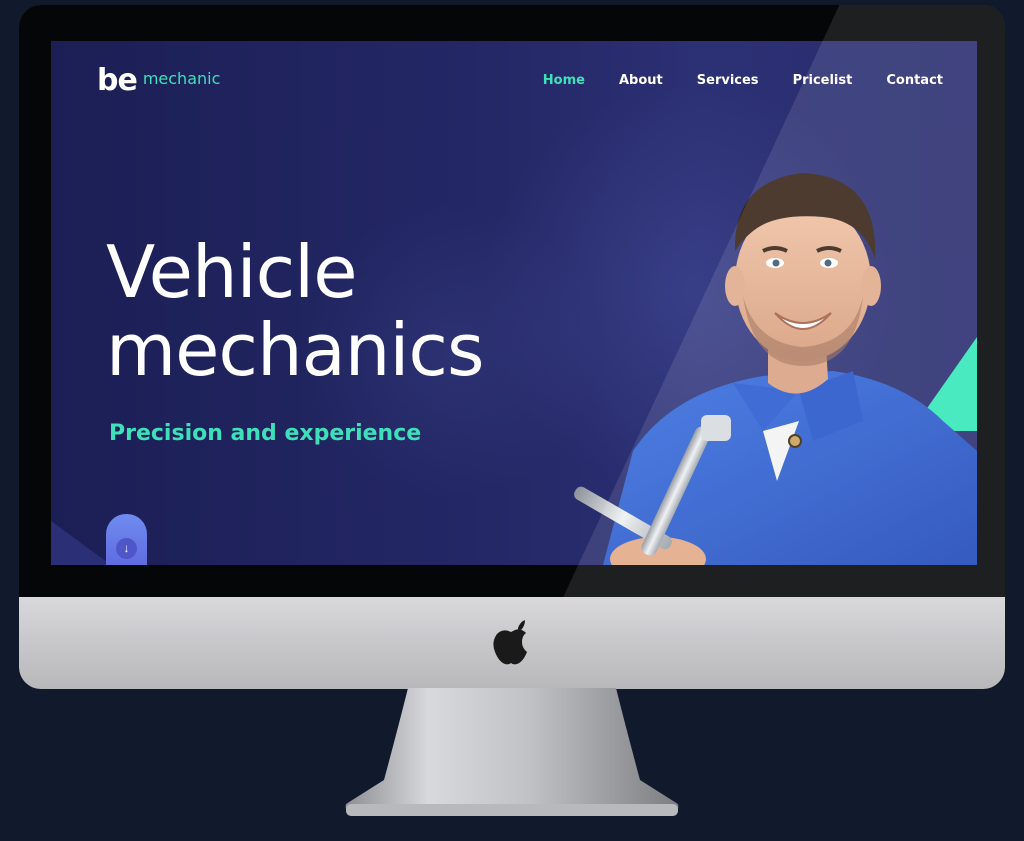 The image size is (1024, 841). I want to click on brand-logo: be mechanic, so click(158, 81).